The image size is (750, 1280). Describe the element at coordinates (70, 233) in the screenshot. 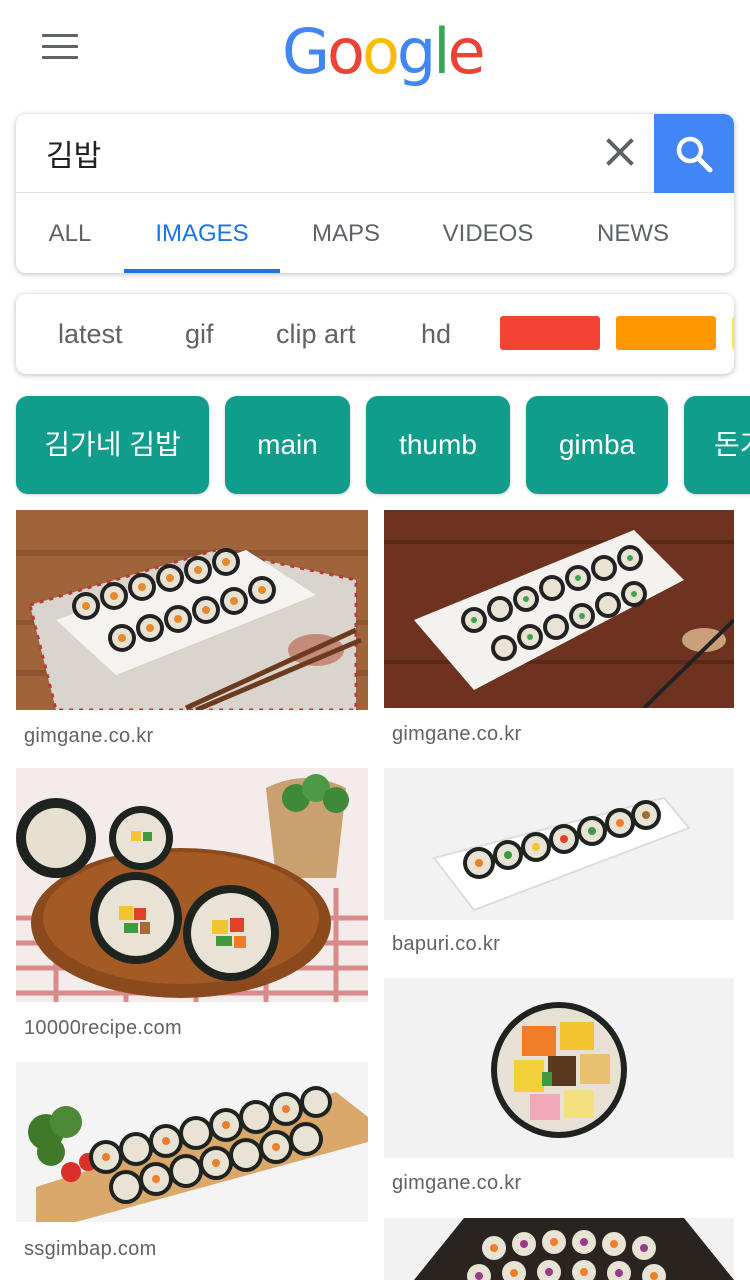

I see `tab-all: ALL` at that location.